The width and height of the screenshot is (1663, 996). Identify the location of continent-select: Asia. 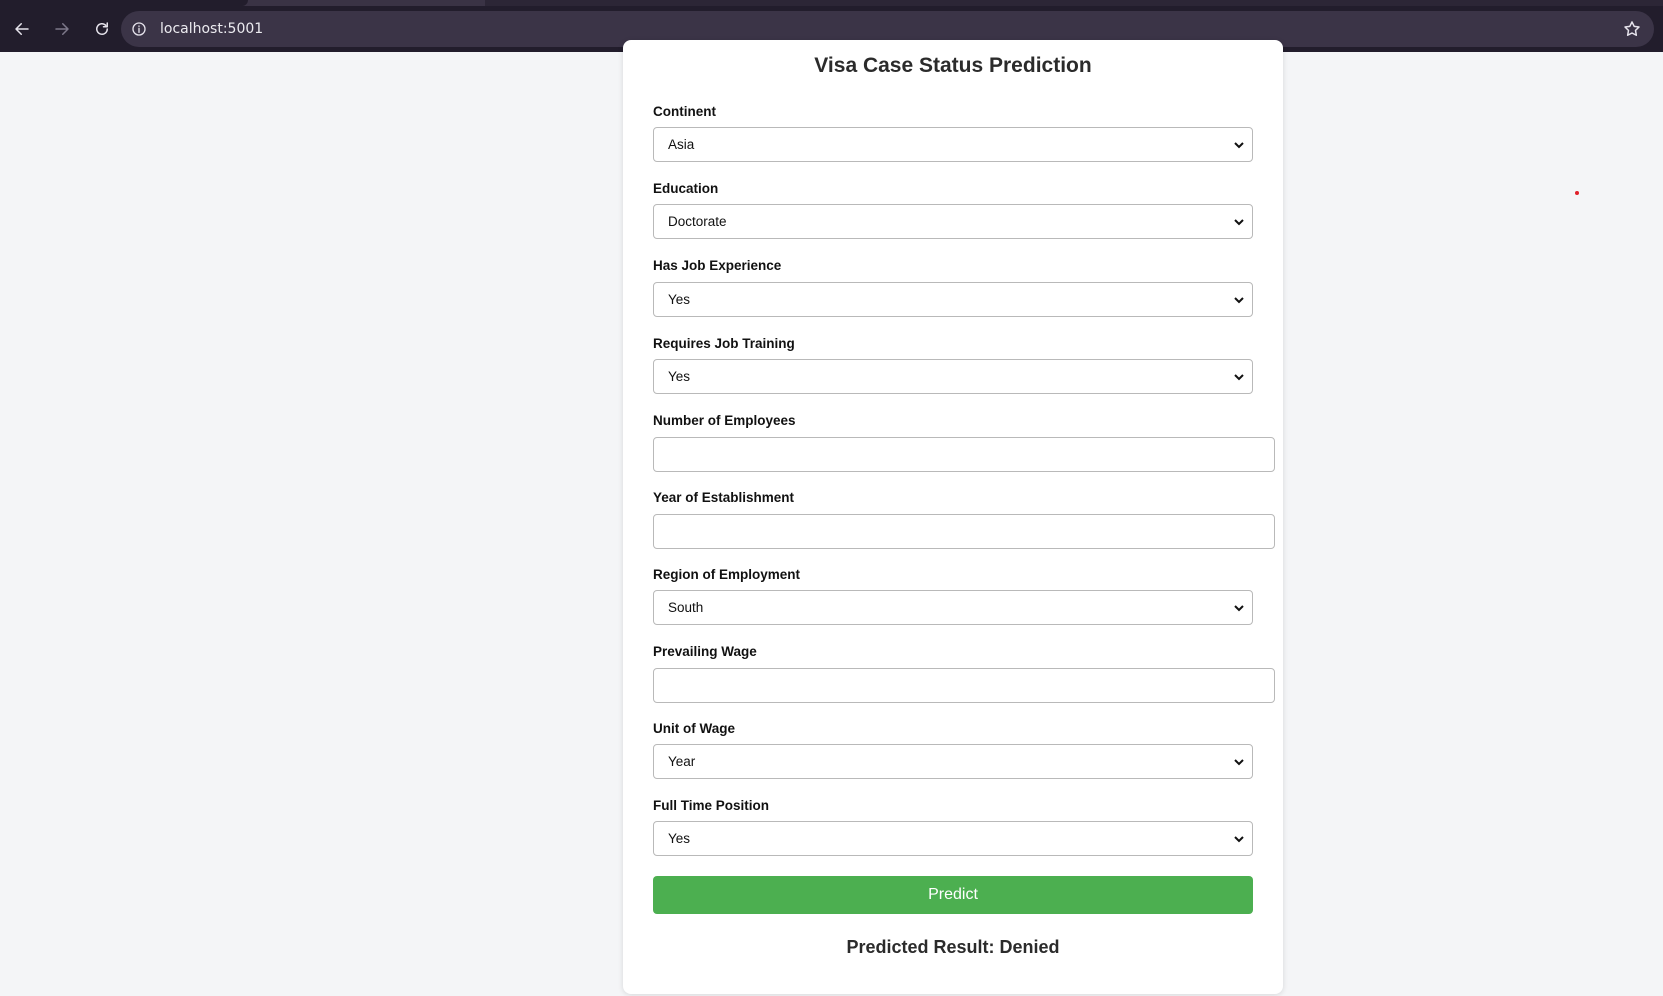
(953, 144).